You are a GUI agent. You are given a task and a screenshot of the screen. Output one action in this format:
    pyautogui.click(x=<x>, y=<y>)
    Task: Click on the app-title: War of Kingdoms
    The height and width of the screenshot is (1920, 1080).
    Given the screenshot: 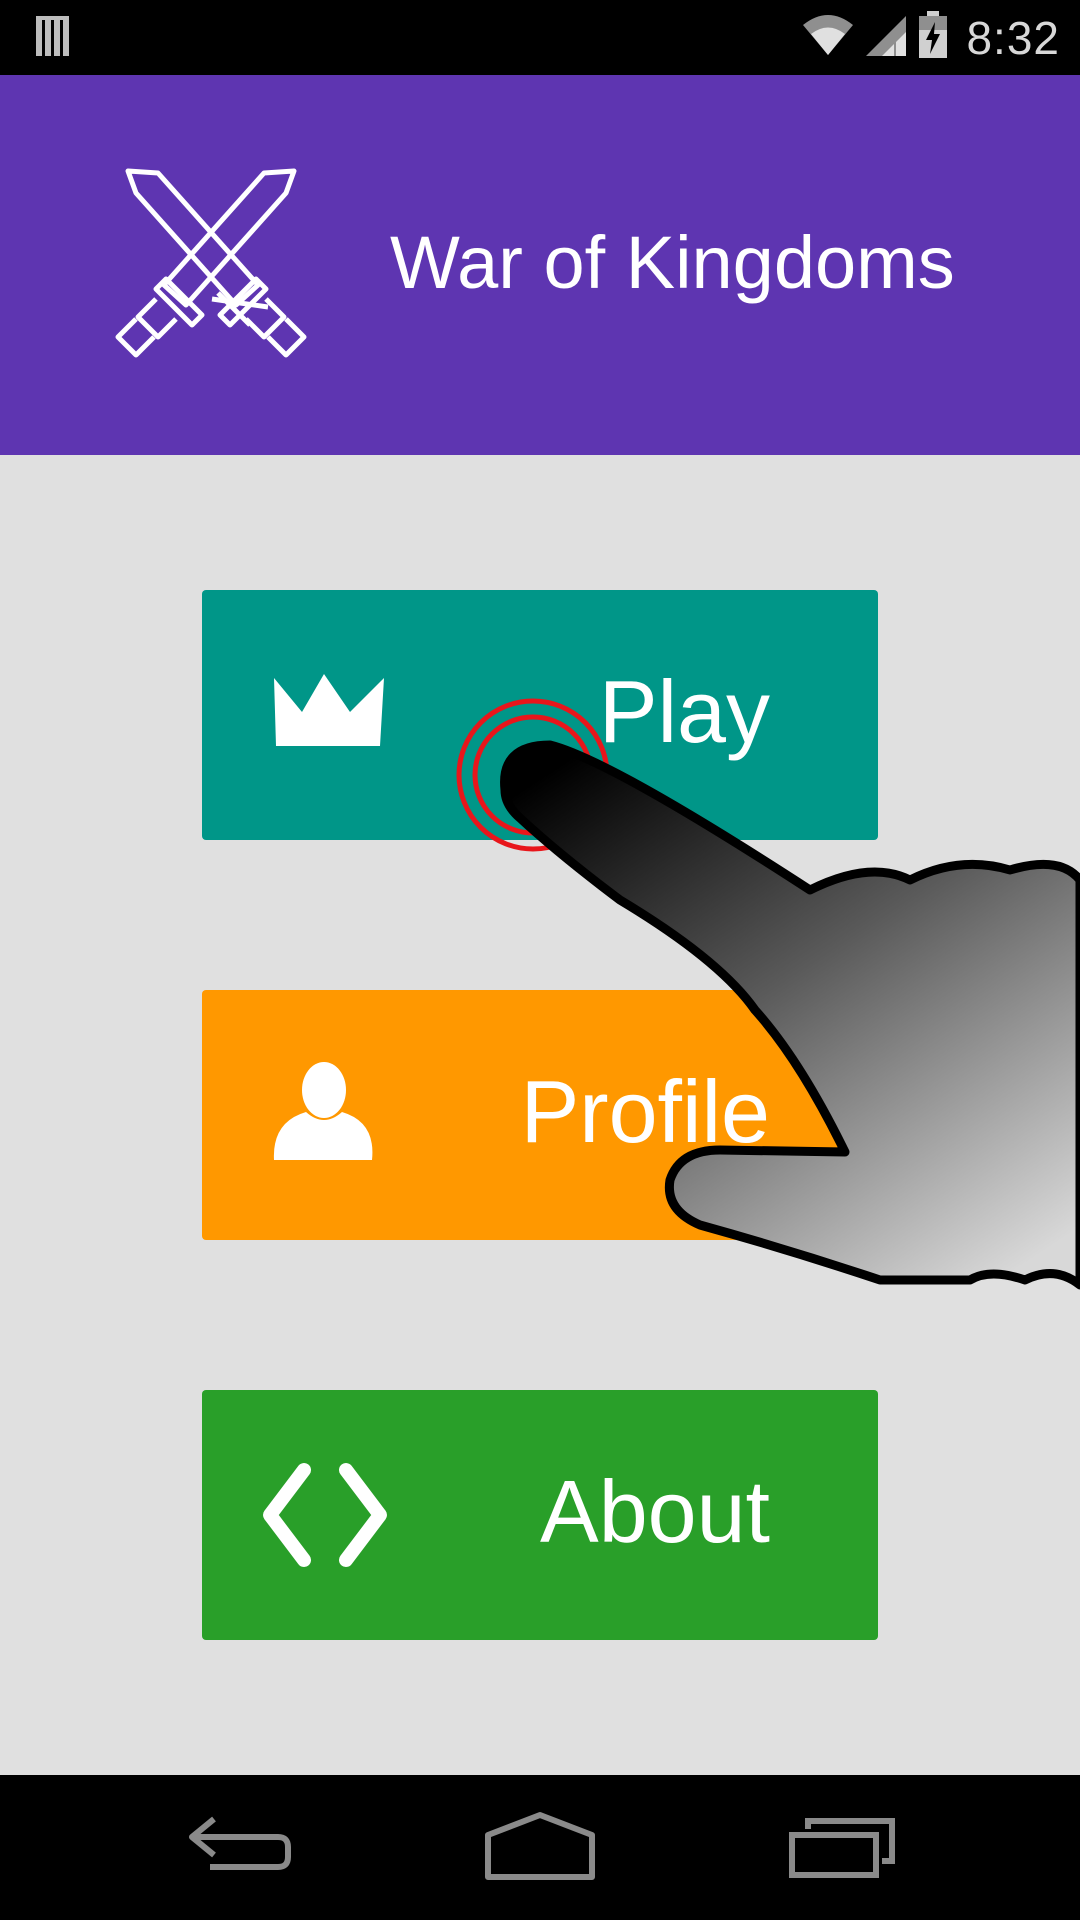 What is the action you would take?
    pyautogui.click(x=672, y=262)
    